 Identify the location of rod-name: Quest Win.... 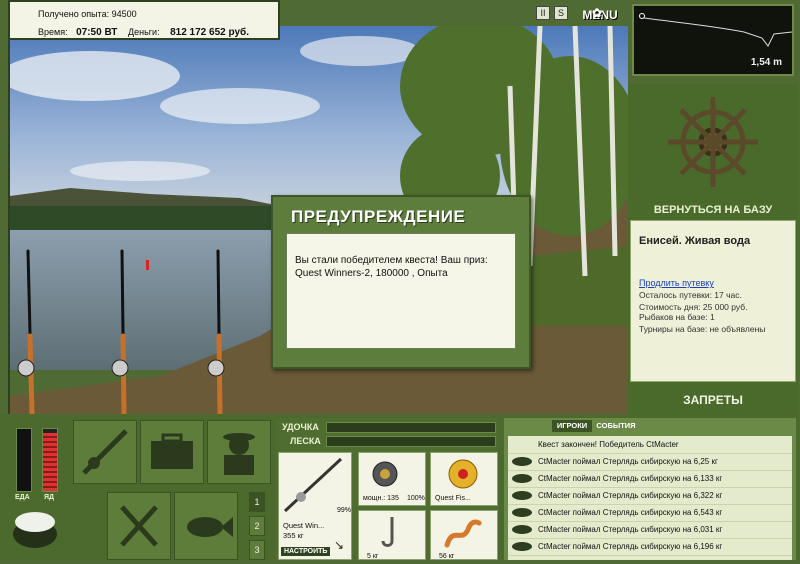
(304, 525).